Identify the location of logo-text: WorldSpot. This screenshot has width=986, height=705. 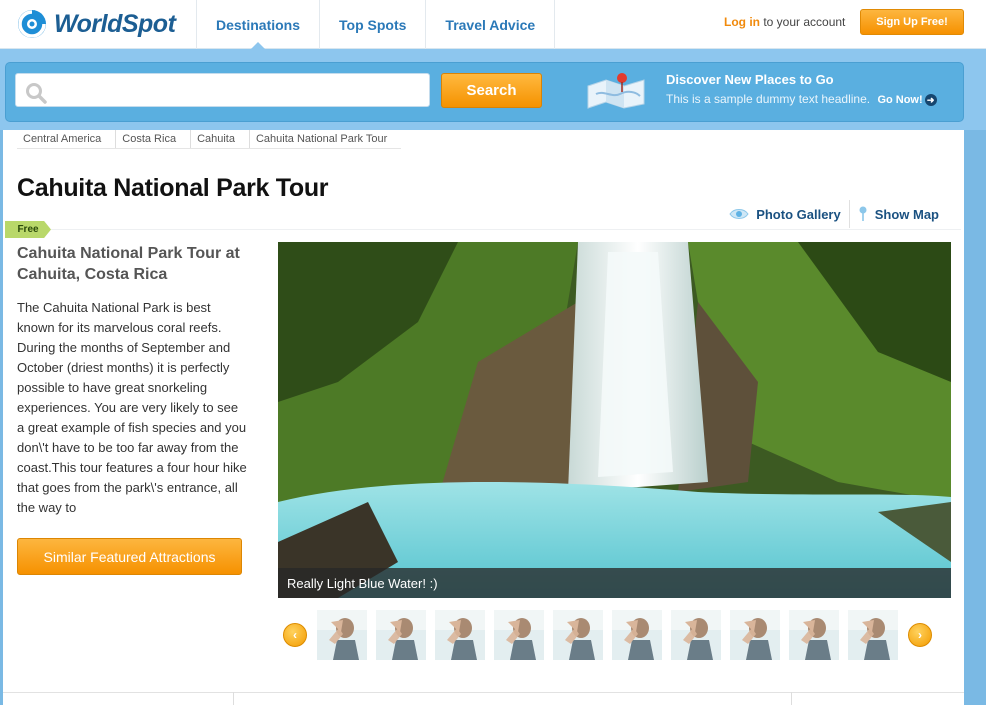
(115, 23).